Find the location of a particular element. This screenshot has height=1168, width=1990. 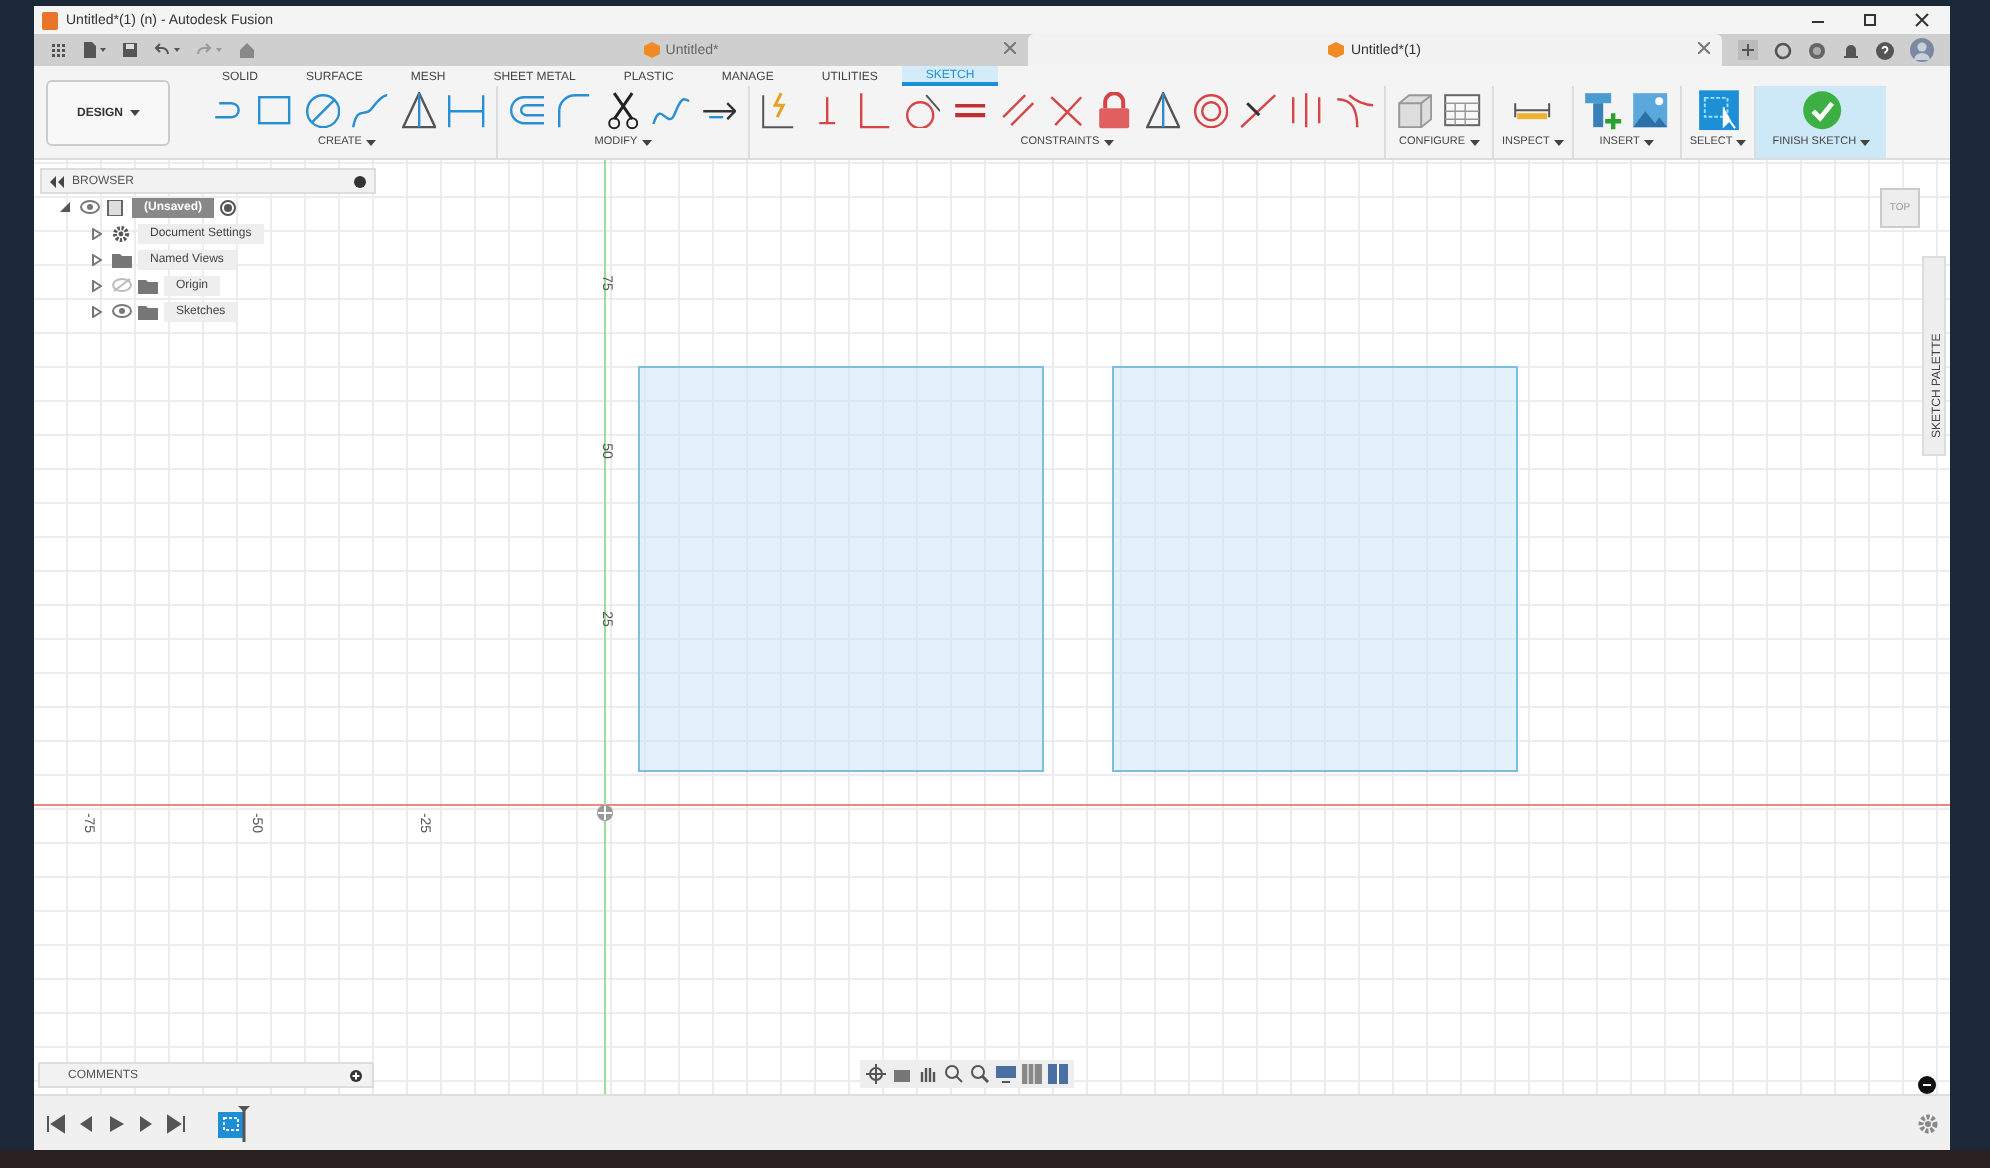

file-icon is located at coordinates (94, 50).